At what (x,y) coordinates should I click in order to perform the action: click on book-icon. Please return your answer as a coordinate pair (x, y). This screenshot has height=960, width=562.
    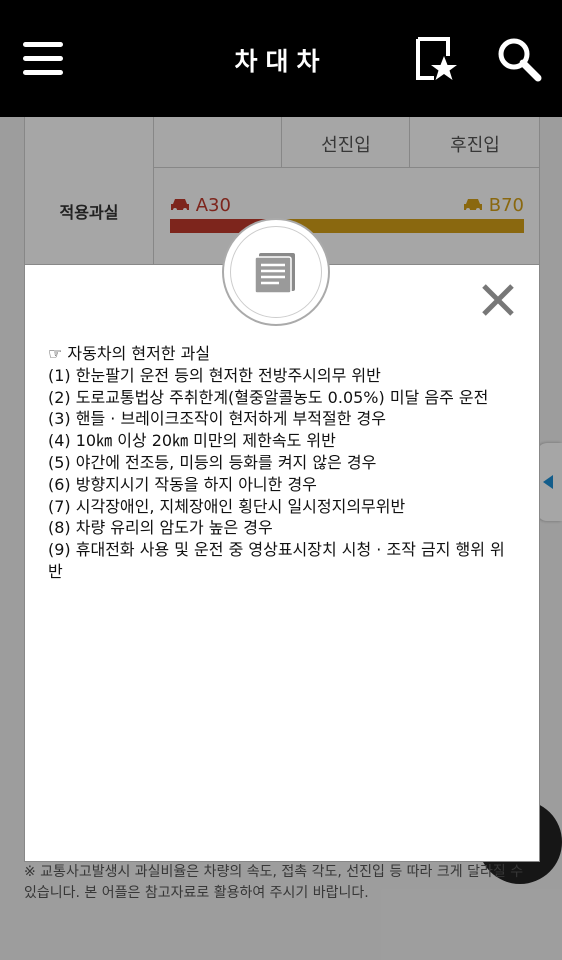
    Looking at the image, I should click on (274, 273).